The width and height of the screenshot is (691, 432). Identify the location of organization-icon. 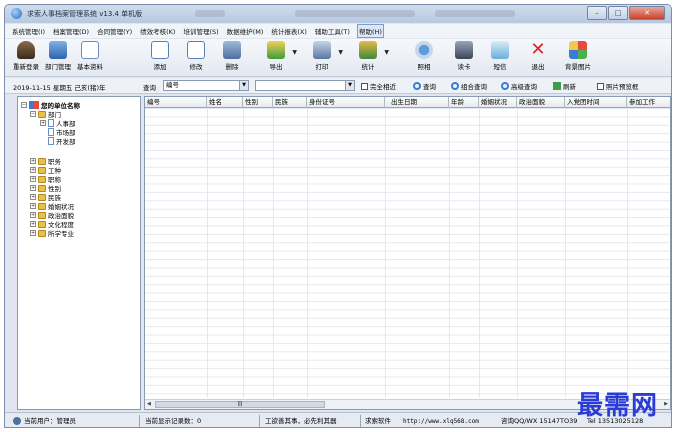
(34, 105).